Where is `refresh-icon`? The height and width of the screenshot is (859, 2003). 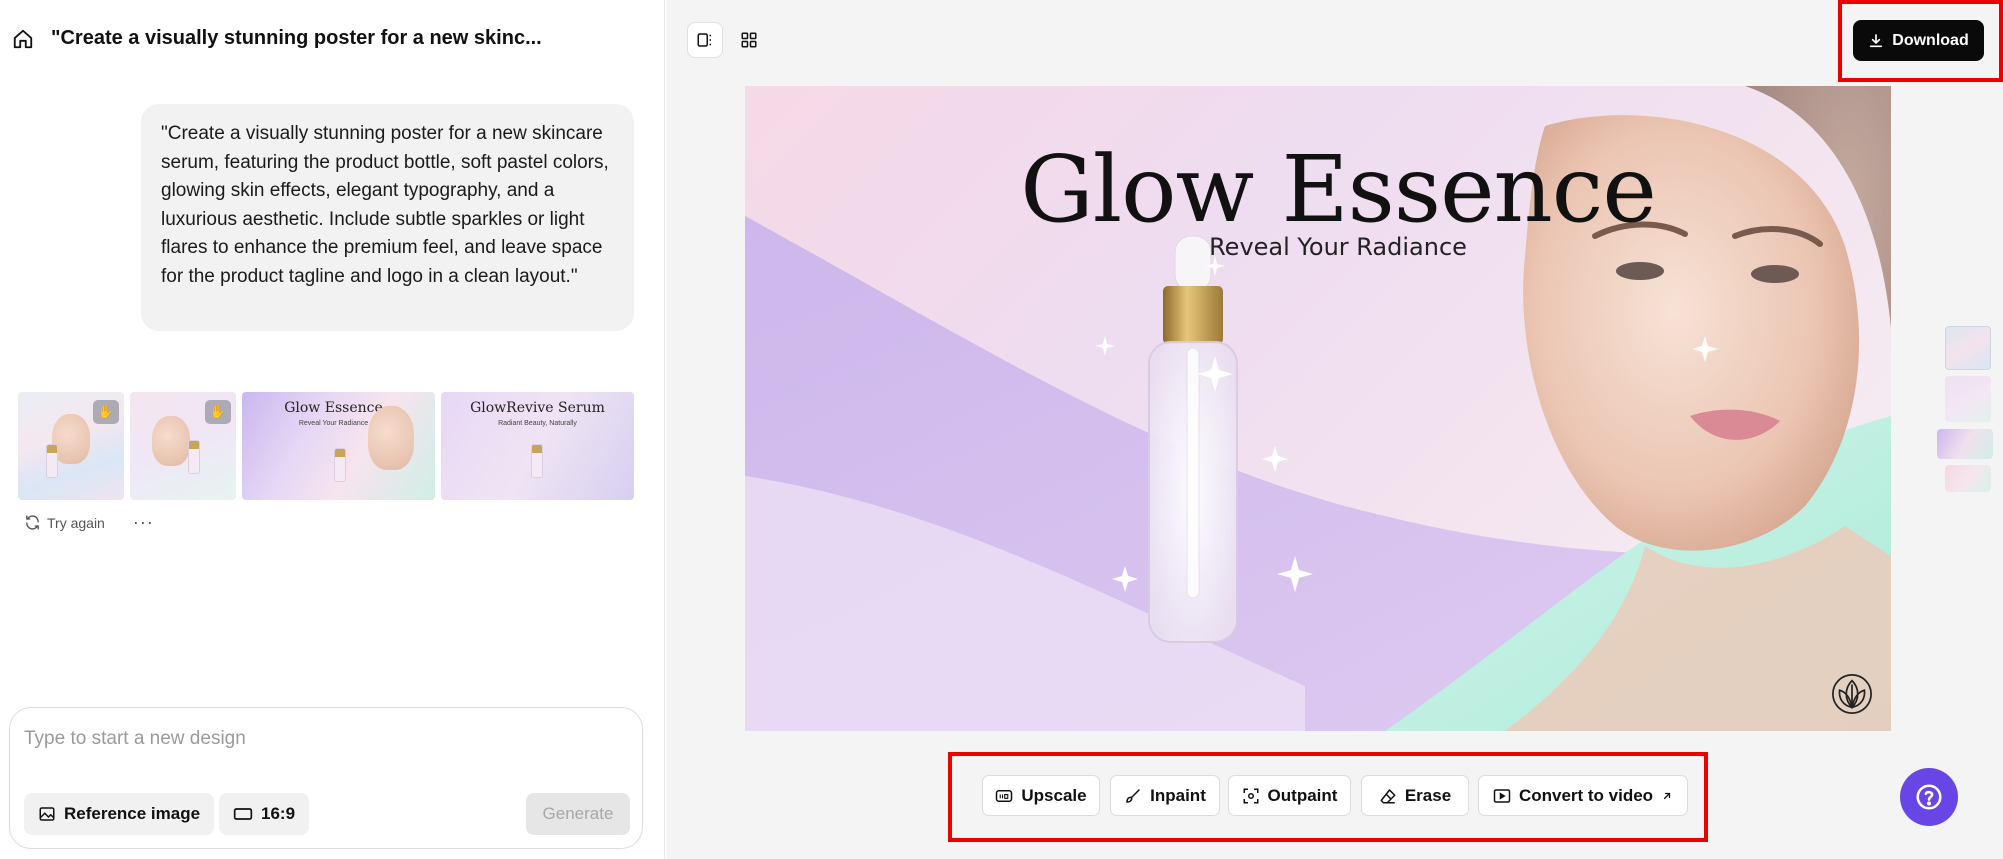
refresh-icon is located at coordinates (32, 522).